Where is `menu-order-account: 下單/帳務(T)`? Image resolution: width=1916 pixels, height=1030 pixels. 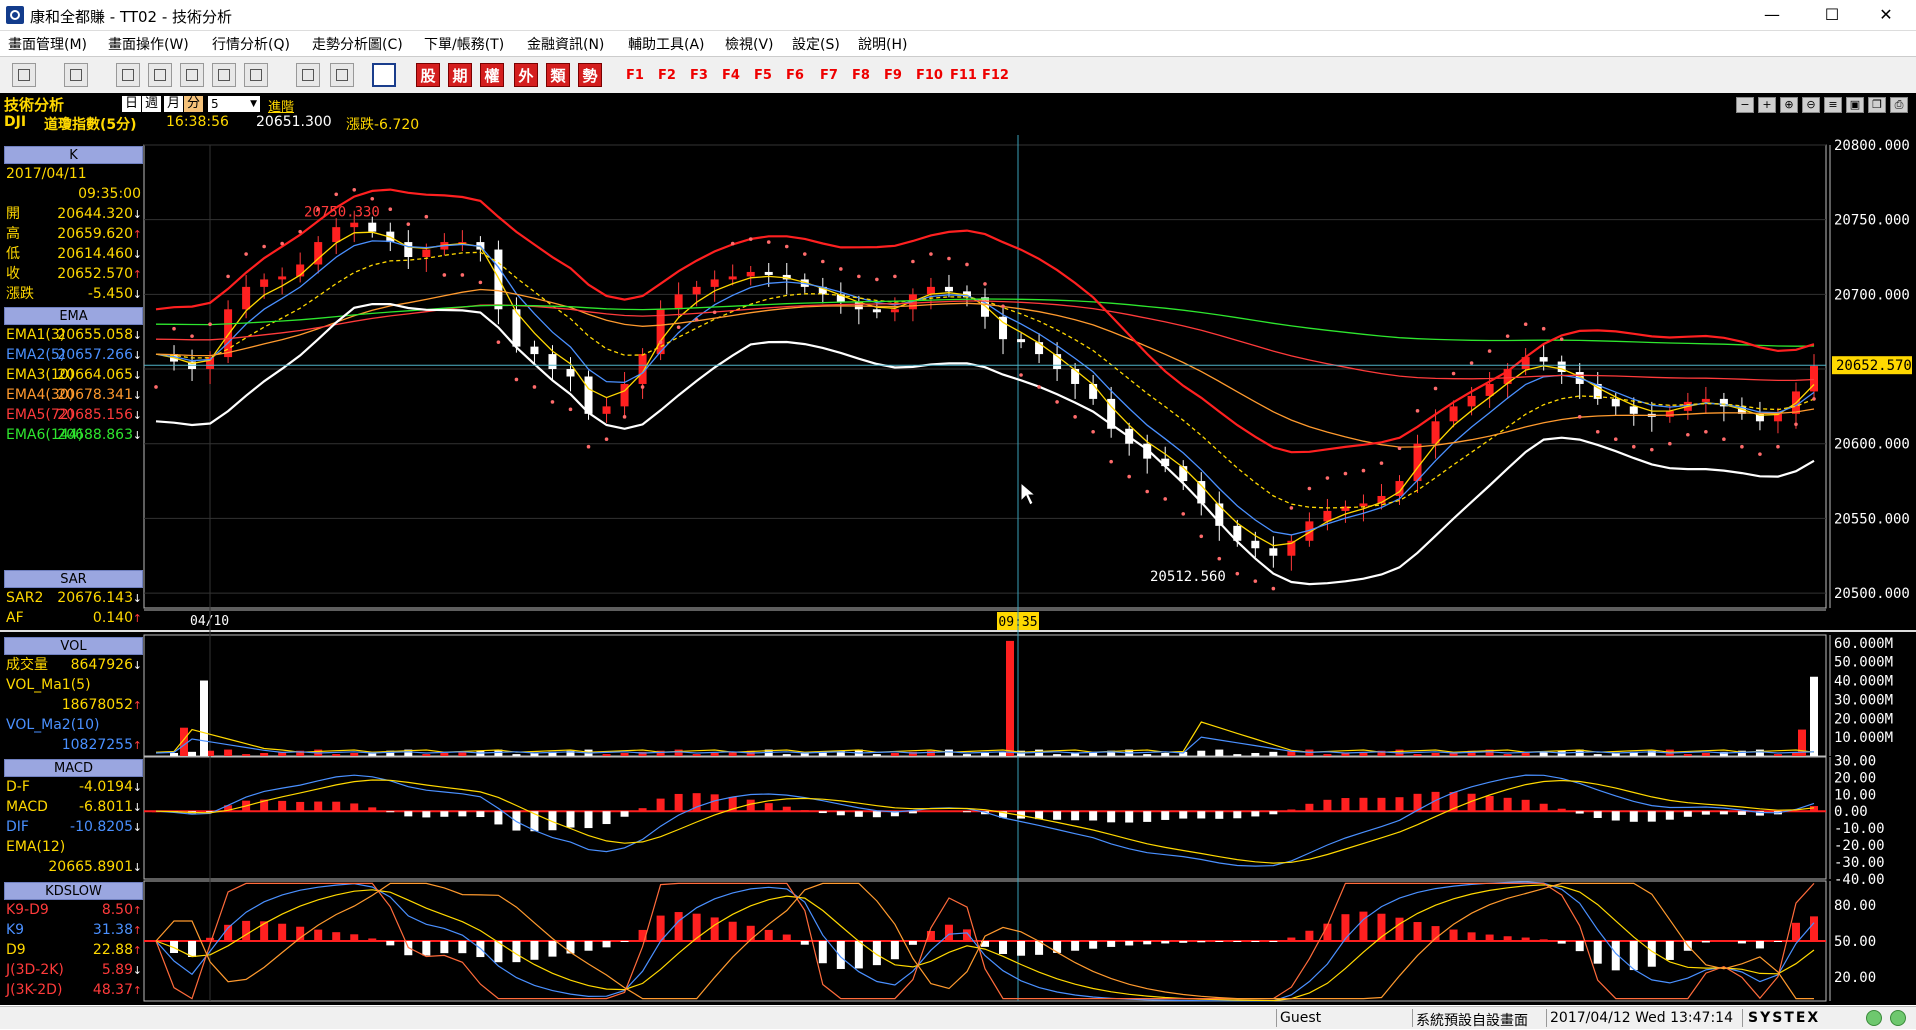
menu-order-account: 下單/帳務(T) is located at coordinates (464, 44).